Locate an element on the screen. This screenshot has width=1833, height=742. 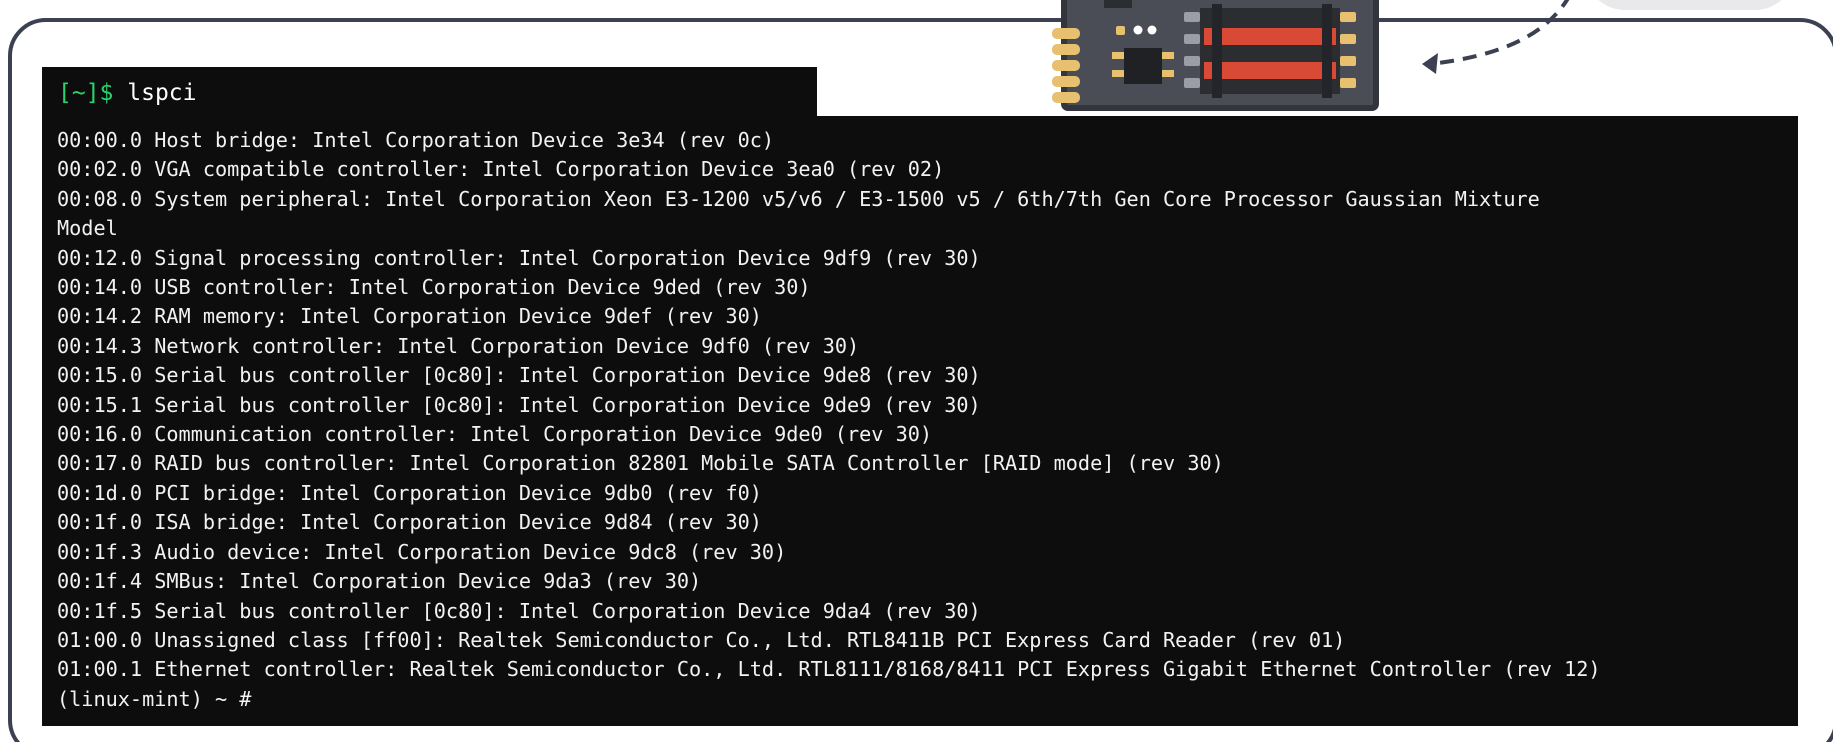
dashed-curved-arrow-icon is located at coordinates (1496, 37).